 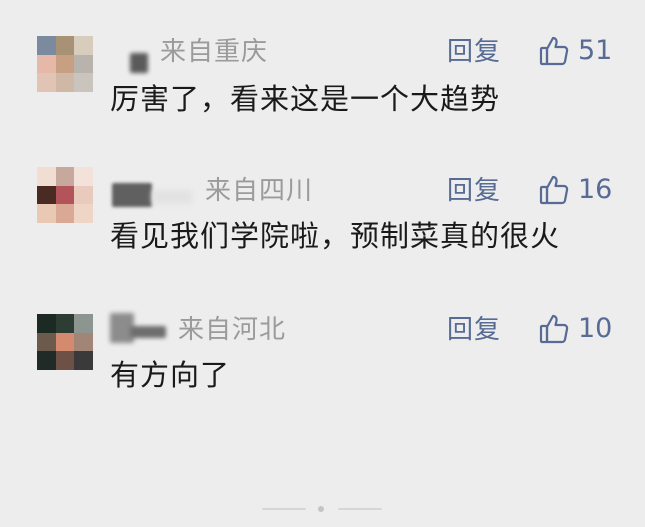 What do you see at coordinates (214, 52) in the screenshot?
I see `location-label: 来自重庆` at bounding box center [214, 52].